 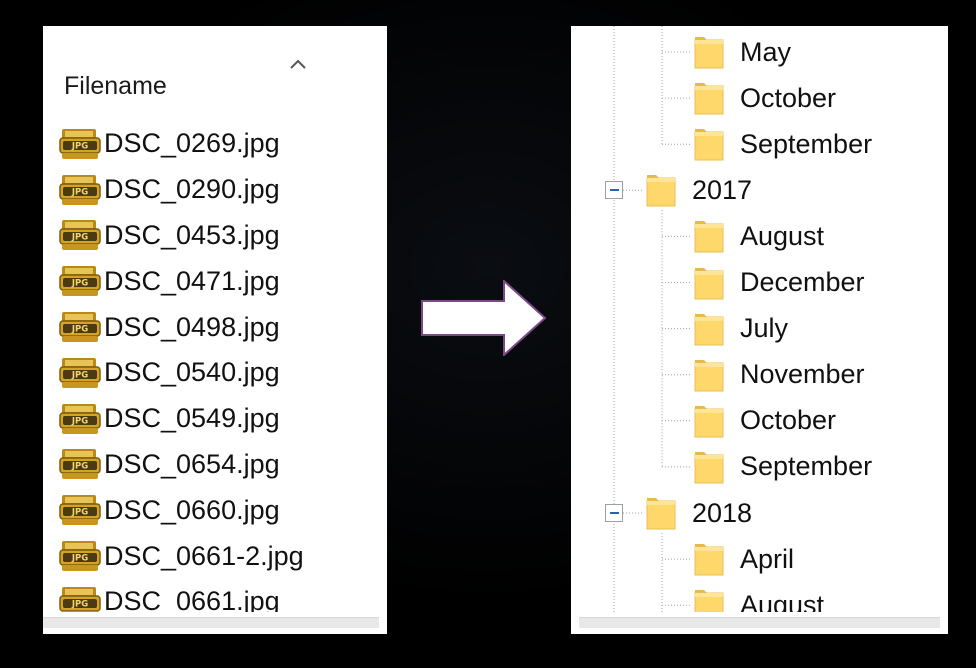 I want to click on file-name: DSC_0661-2.jpg, so click(x=204, y=555).